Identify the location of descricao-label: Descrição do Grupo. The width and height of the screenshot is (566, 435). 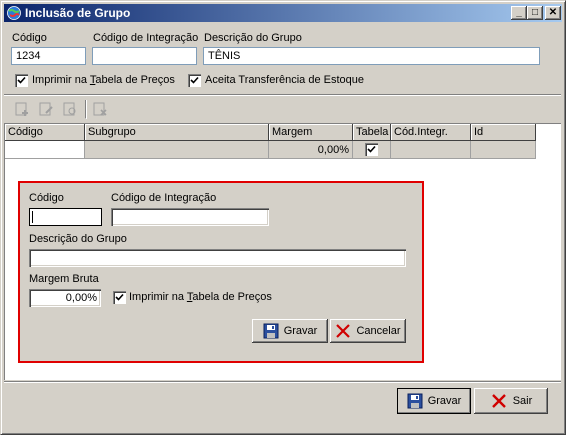
(253, 38).